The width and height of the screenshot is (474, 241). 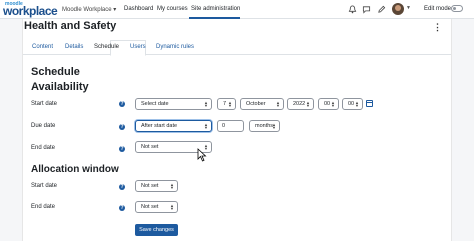 What do you see at coordinates (42, 47) in the screenshot?
I see `tab-content: Content` at bounding box center [42, 47].